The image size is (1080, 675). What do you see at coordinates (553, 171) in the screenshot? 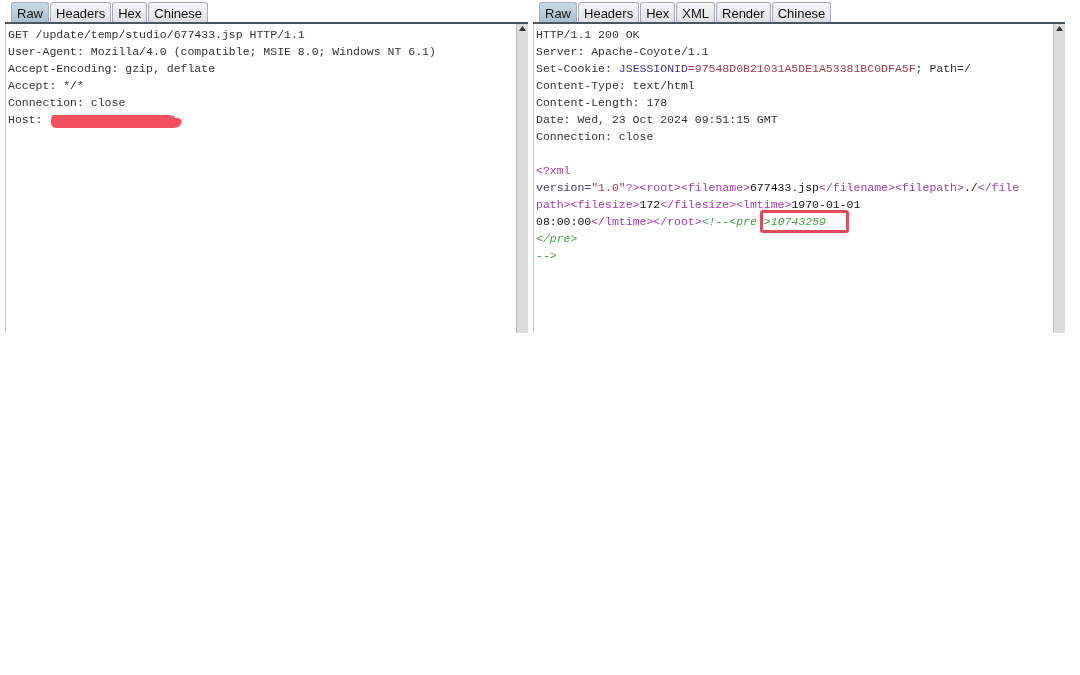
I see `code-text: <?xml` at bounding box center [553, 171].